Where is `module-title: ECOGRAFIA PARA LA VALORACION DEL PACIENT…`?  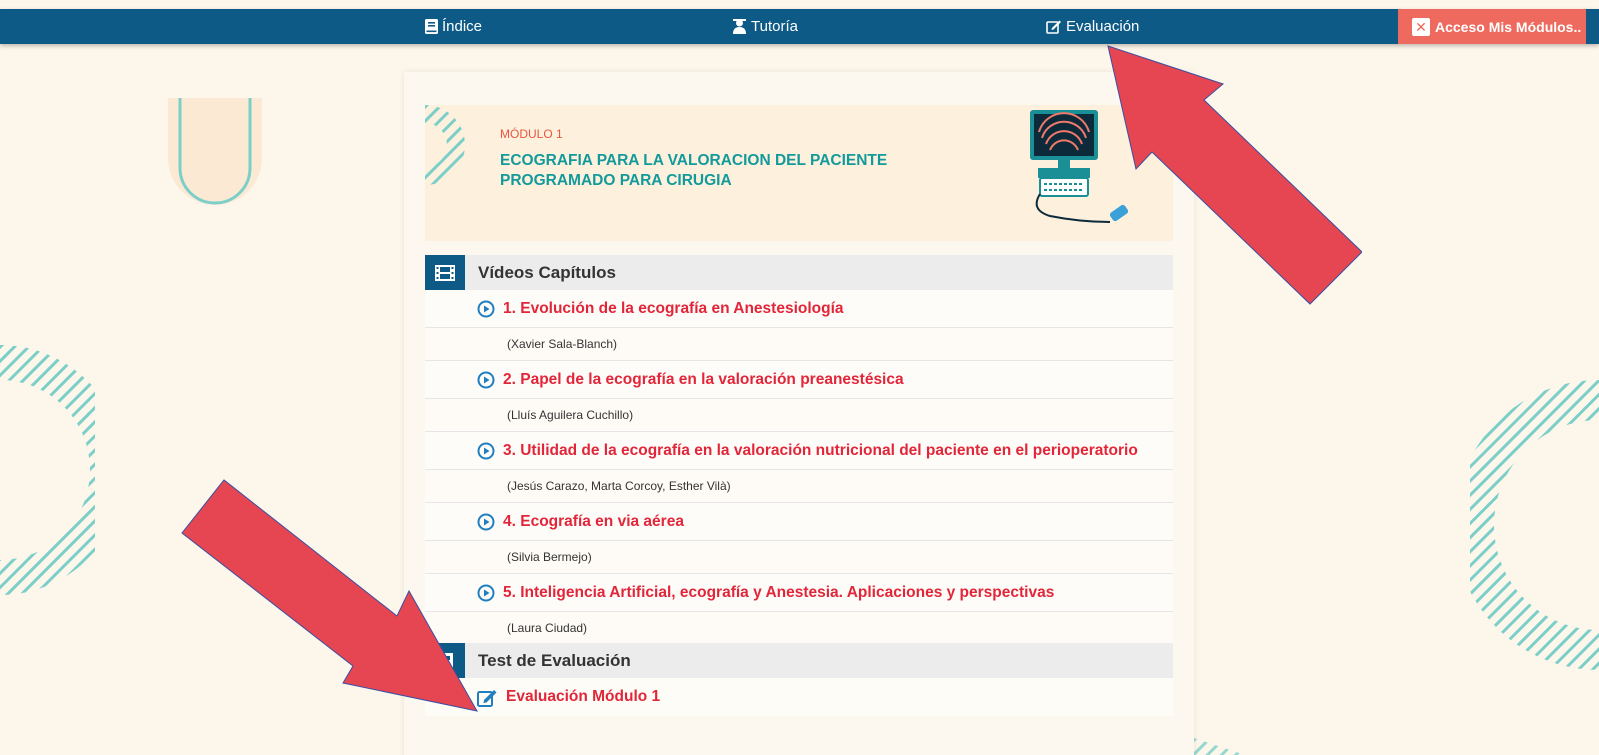
module-title: ECOGRAFIA PARA LA VALORACION DEL PACIENT… is located at coordinates (694, 170).